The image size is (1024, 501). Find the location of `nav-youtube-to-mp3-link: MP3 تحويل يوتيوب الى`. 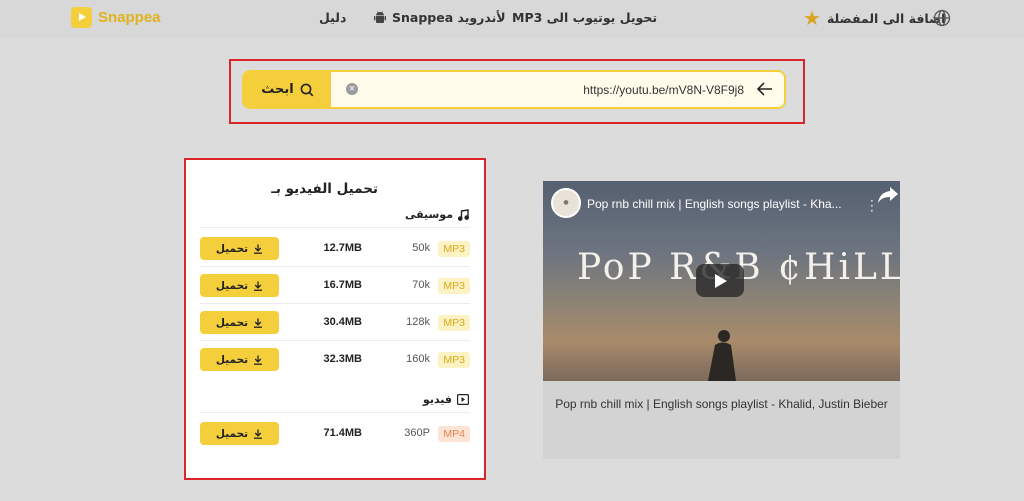

nav-youtube-to-mp3-link: MP3 تحويل يوتيوب الى is located at coordinates (584, 17).